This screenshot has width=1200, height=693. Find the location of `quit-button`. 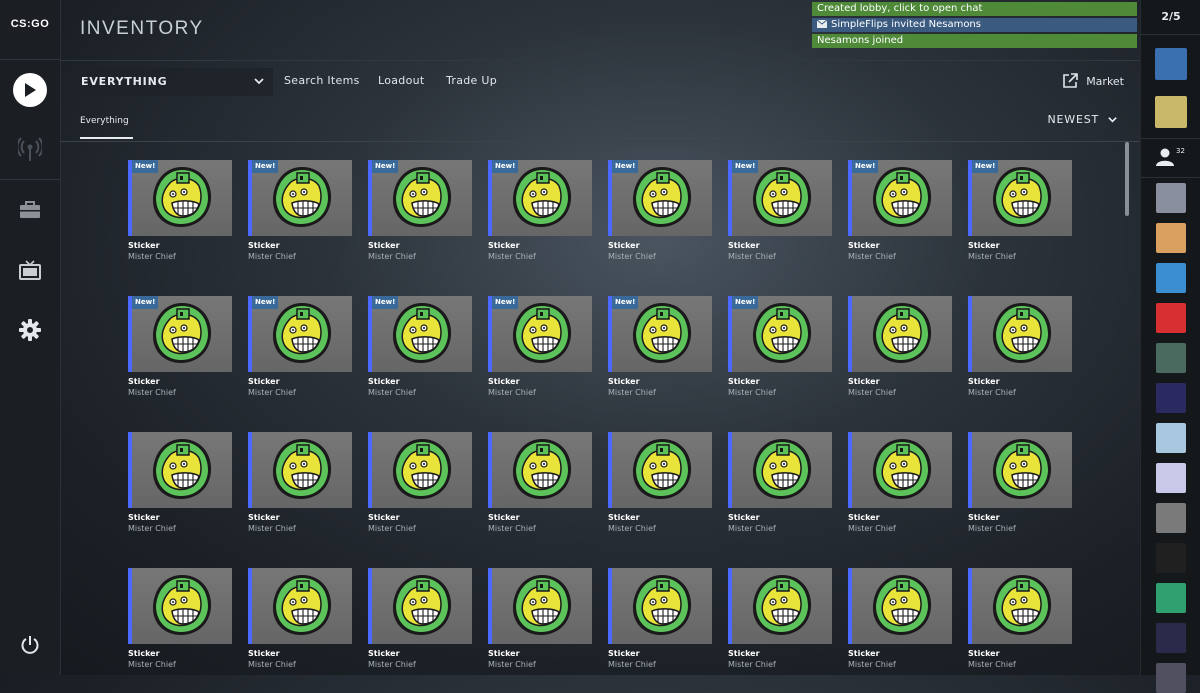

quit-button is located at coordinates (30, 645).